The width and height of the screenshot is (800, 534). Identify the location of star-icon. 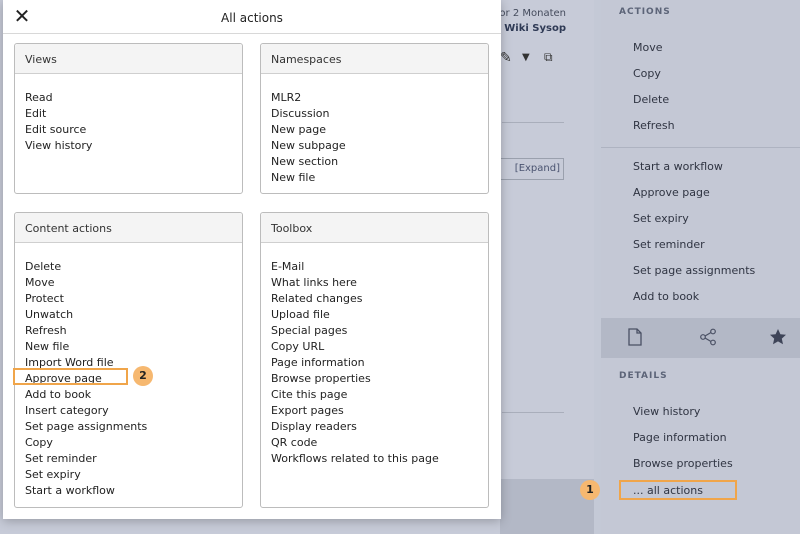
(778, 339).